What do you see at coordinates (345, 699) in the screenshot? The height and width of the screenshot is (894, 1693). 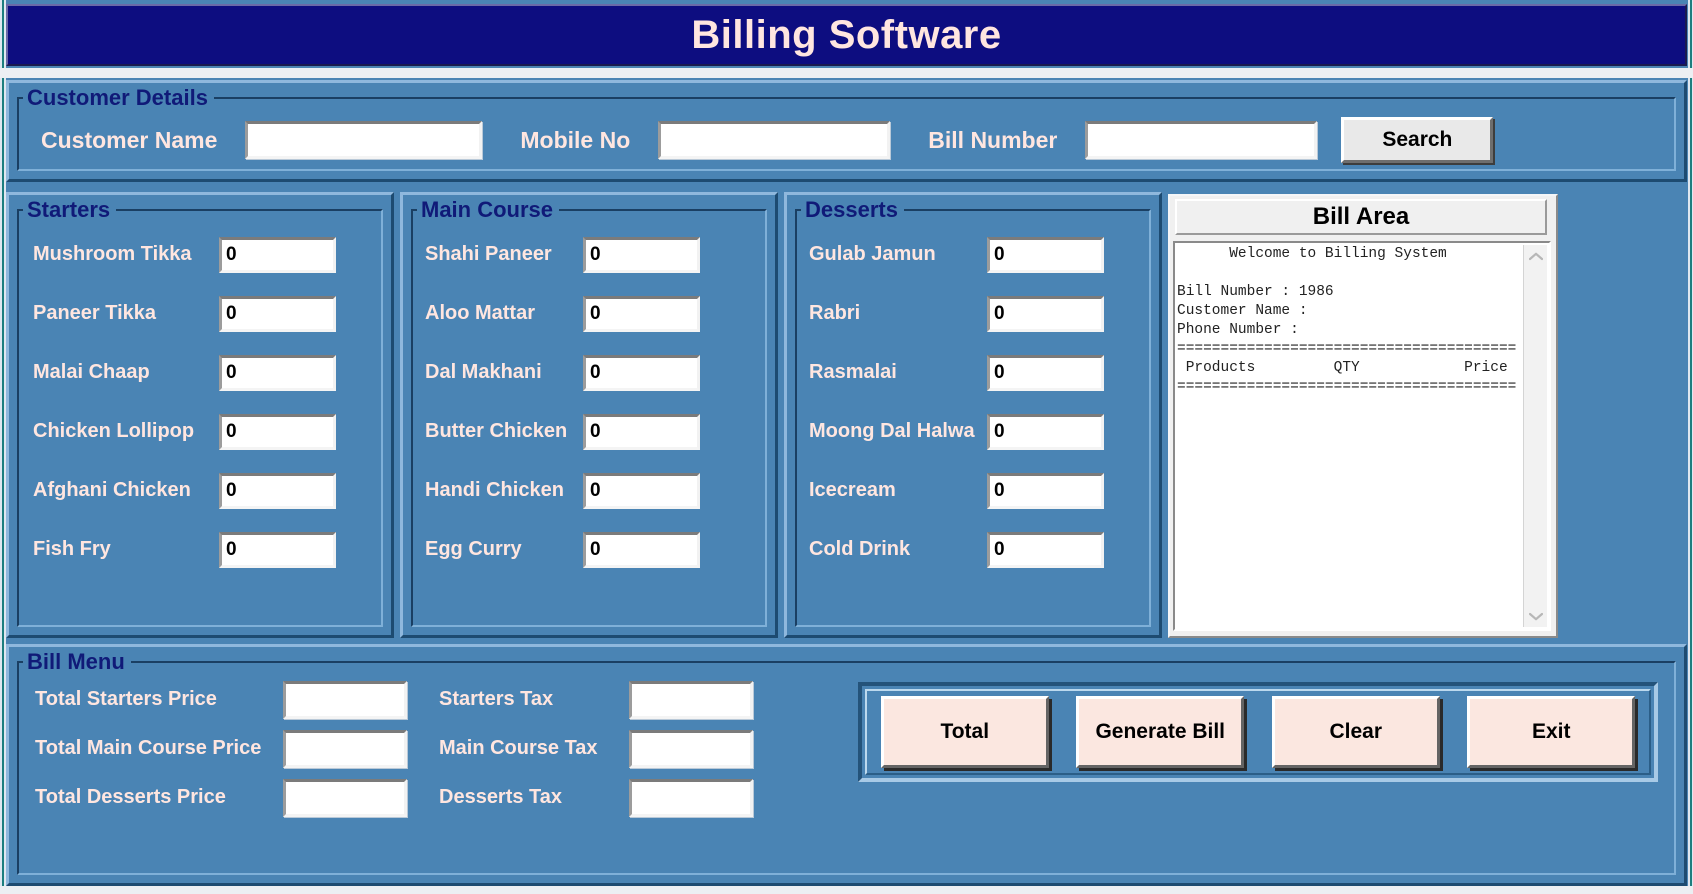 I see `total-starters-price-input` at bounding box center [345, 699].